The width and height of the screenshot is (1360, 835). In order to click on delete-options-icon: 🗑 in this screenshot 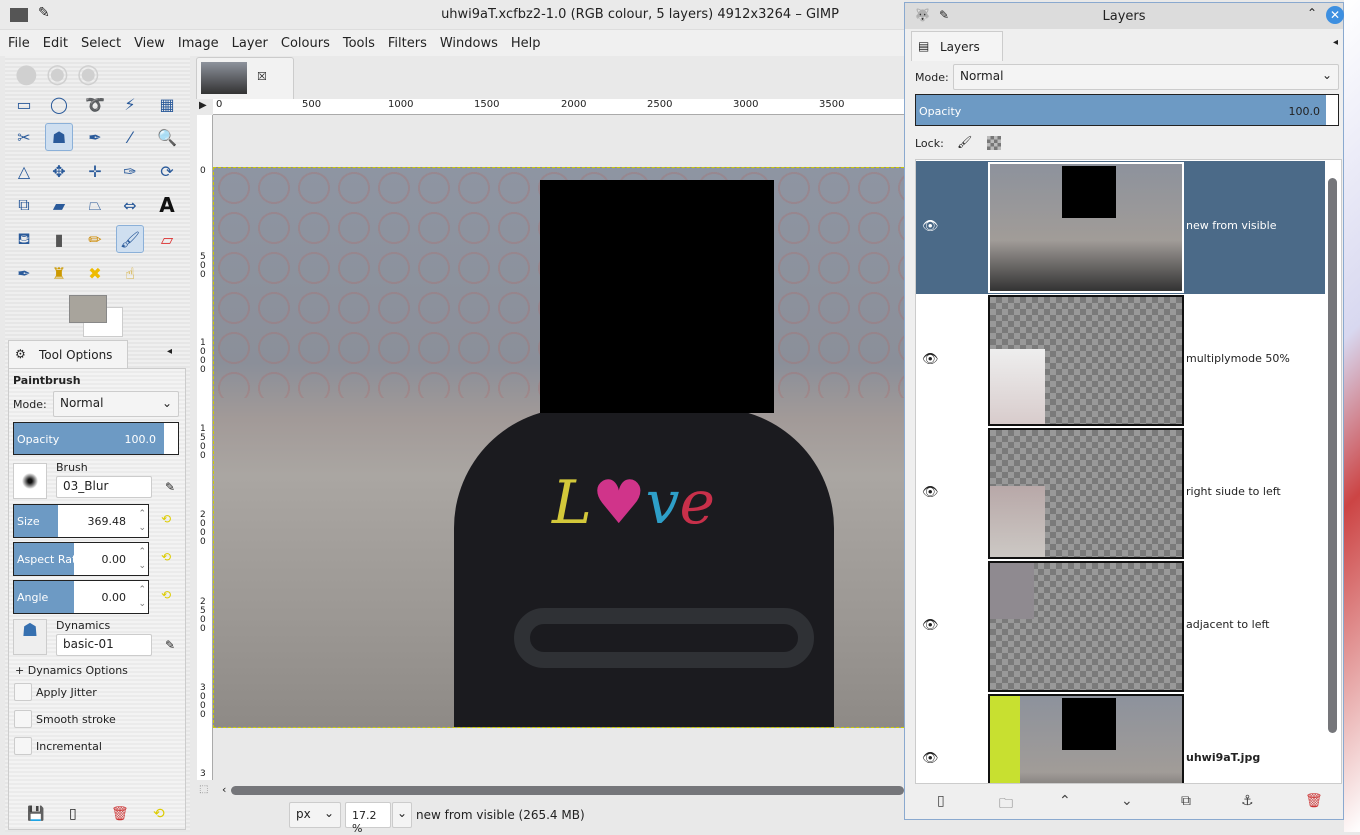, I will do `click(120, 814)`.